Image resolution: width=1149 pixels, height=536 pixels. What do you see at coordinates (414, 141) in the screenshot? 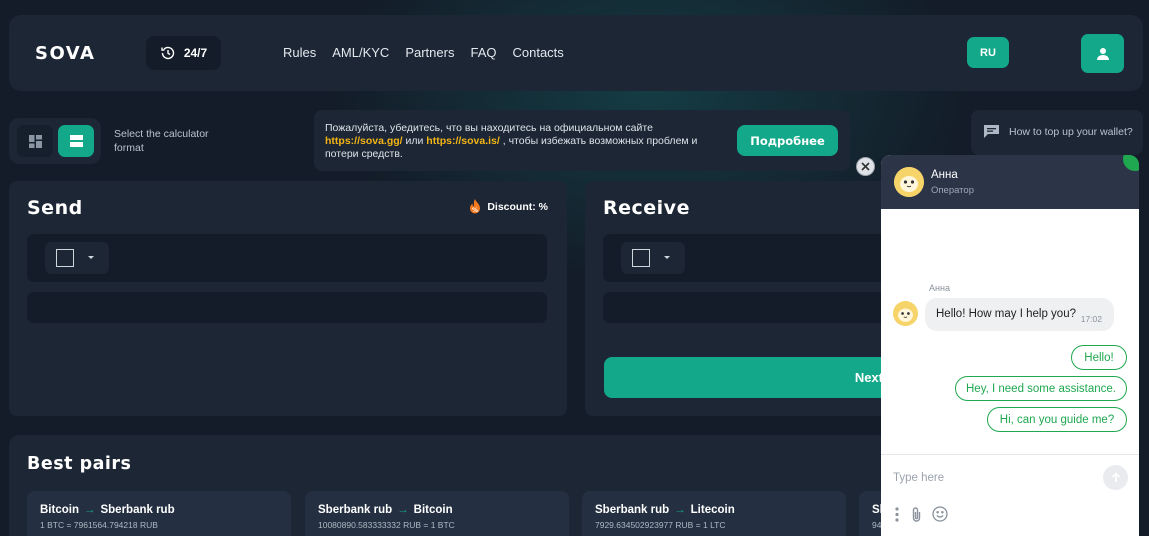
I see `notice-text-mid: или` at bounding box center [414, 141].